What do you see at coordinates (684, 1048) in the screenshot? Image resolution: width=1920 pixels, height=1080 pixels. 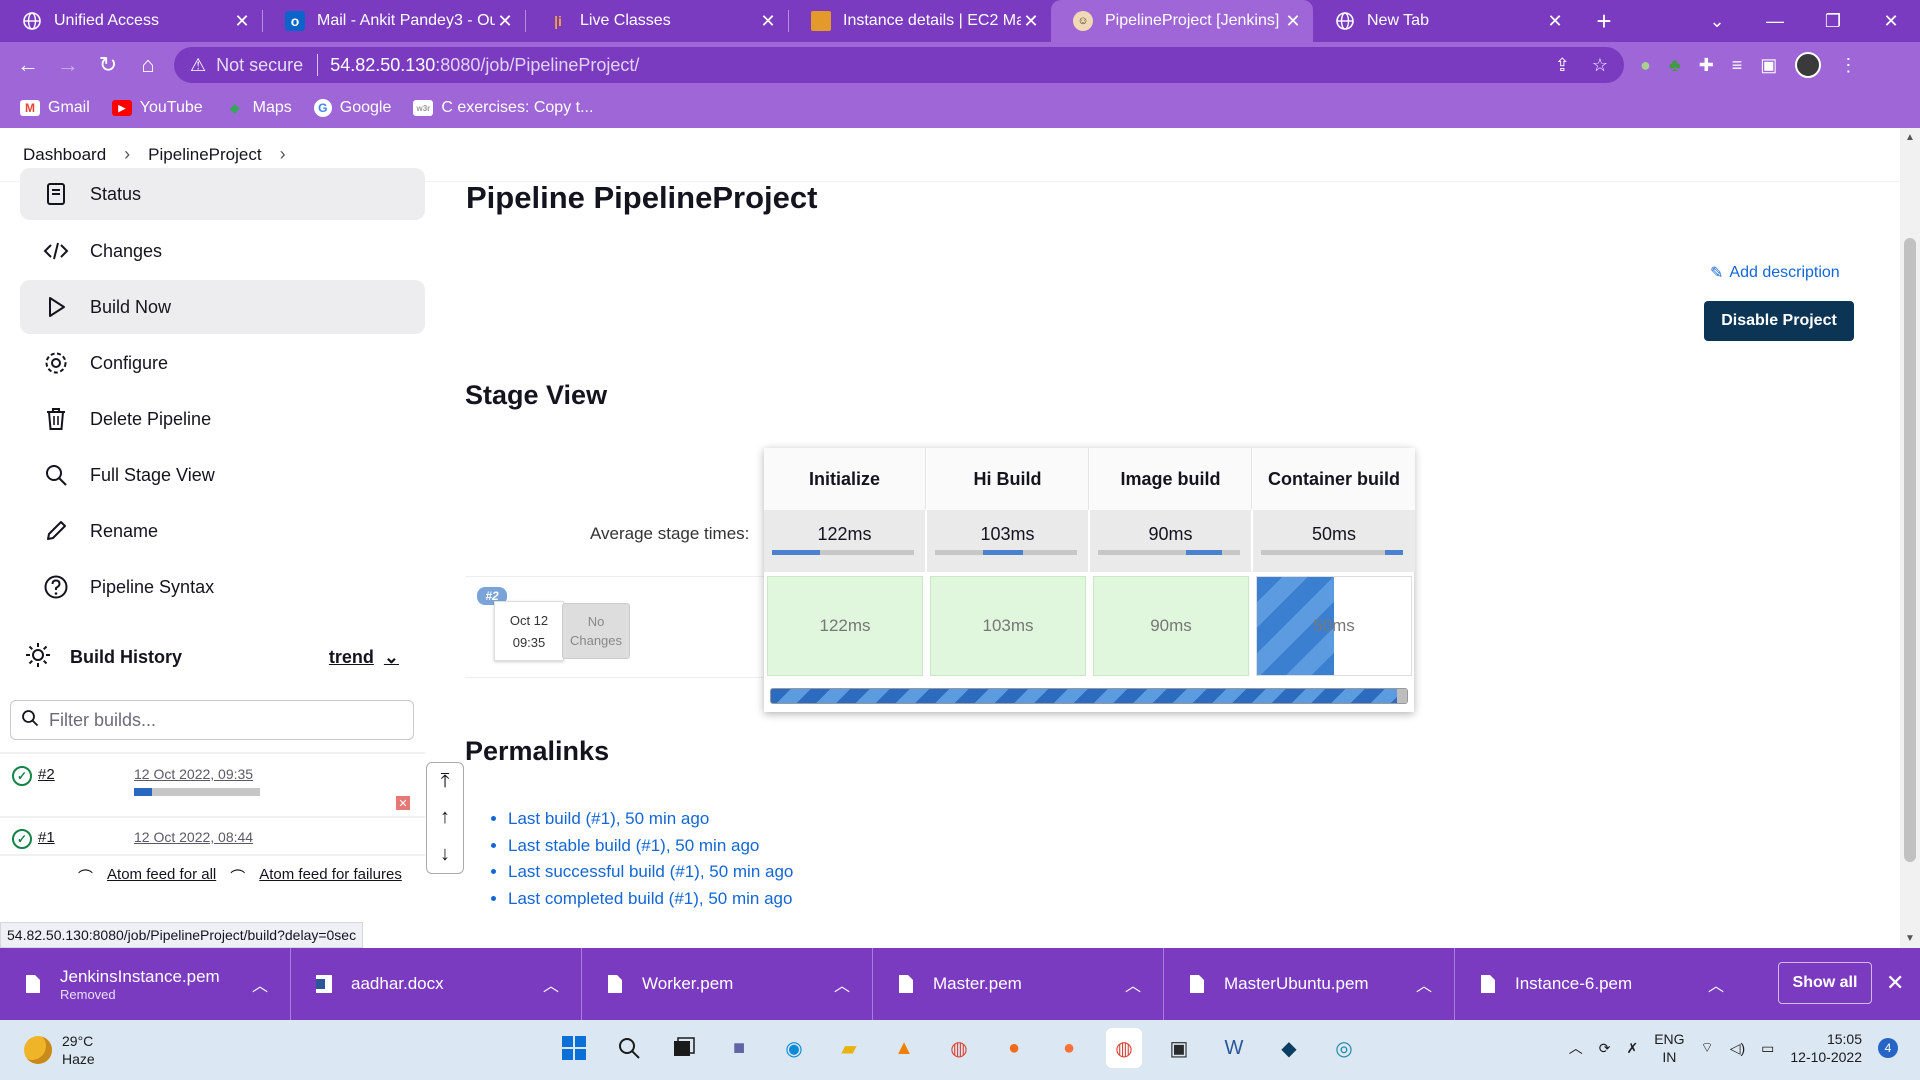 I see `task-view-icon` at bounding box center [684, 1048].